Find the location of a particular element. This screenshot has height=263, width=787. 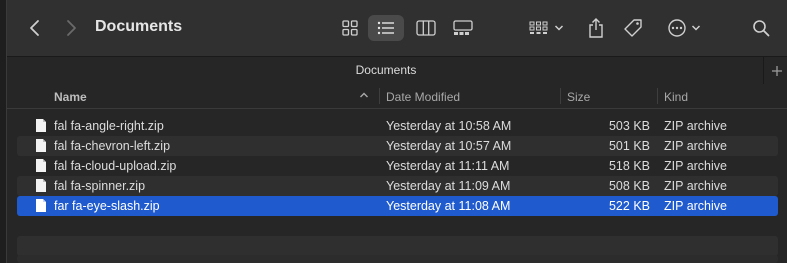

column-name-header: Name is located at coordinates (70, 97).